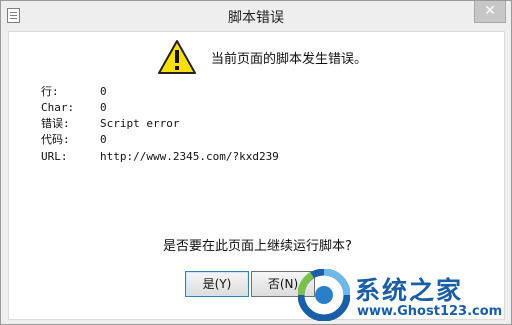 The height and width of the screenshot is (325, 512). I want to click on close-button: ✕, so click(490, 12).